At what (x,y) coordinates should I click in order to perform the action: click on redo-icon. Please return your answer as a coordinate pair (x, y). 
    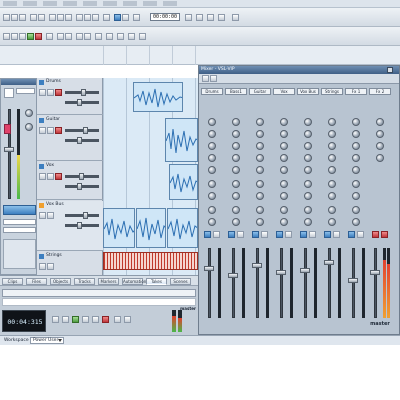
    Looking at the image, I should click on (41, 17).